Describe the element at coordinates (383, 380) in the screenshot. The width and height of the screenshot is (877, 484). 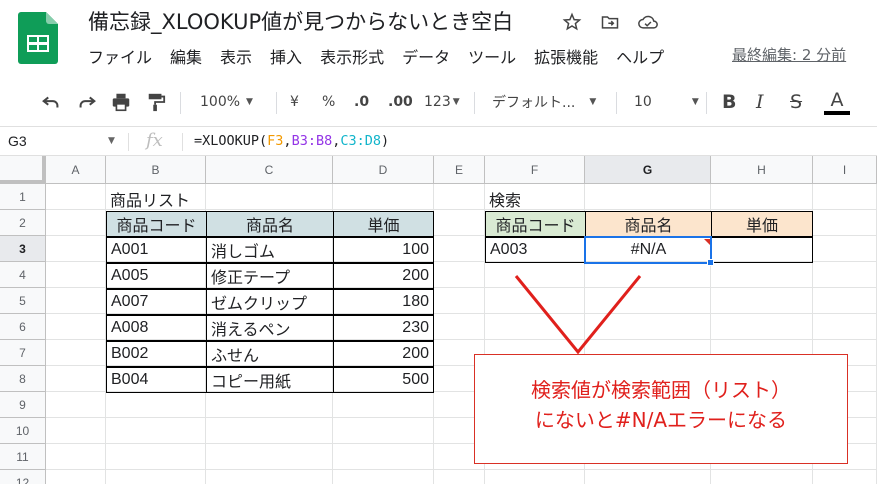
I see `product-price-cell: 500` at that location.